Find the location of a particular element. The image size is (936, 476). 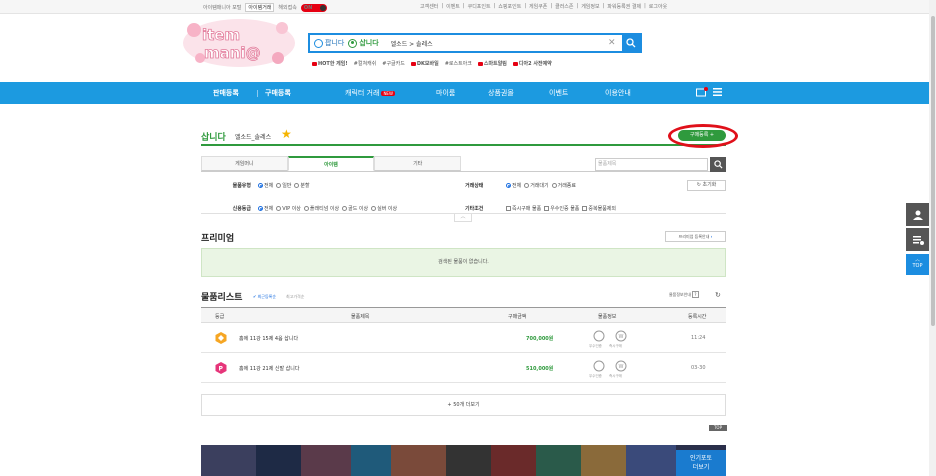

credit-option-all: 전체 is located at coordinates (265, 208).